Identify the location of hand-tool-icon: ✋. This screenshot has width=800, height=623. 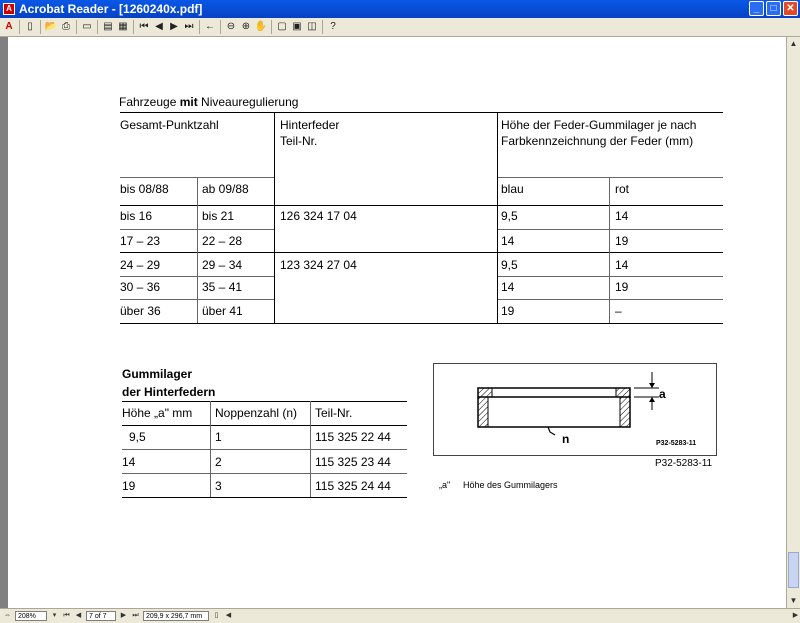
(261, 27).